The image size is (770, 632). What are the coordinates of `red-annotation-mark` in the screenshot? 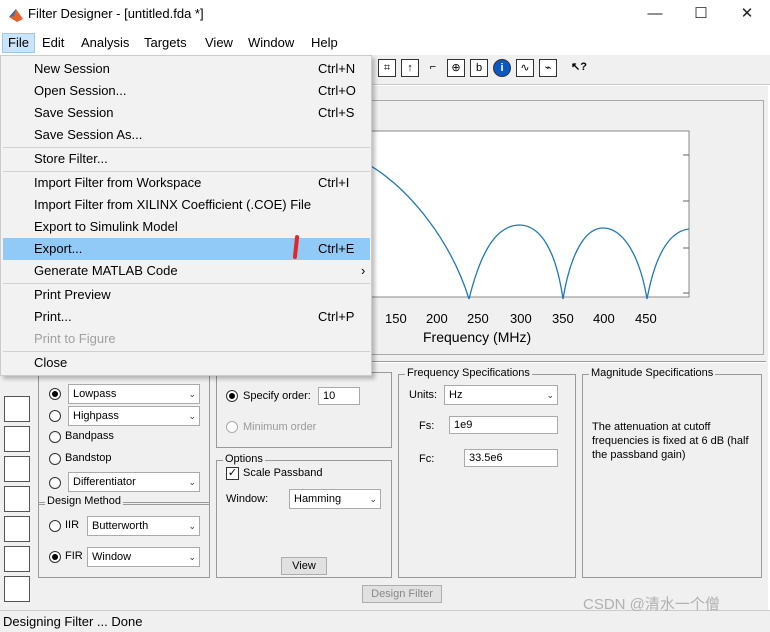 It's located at (296, 247).